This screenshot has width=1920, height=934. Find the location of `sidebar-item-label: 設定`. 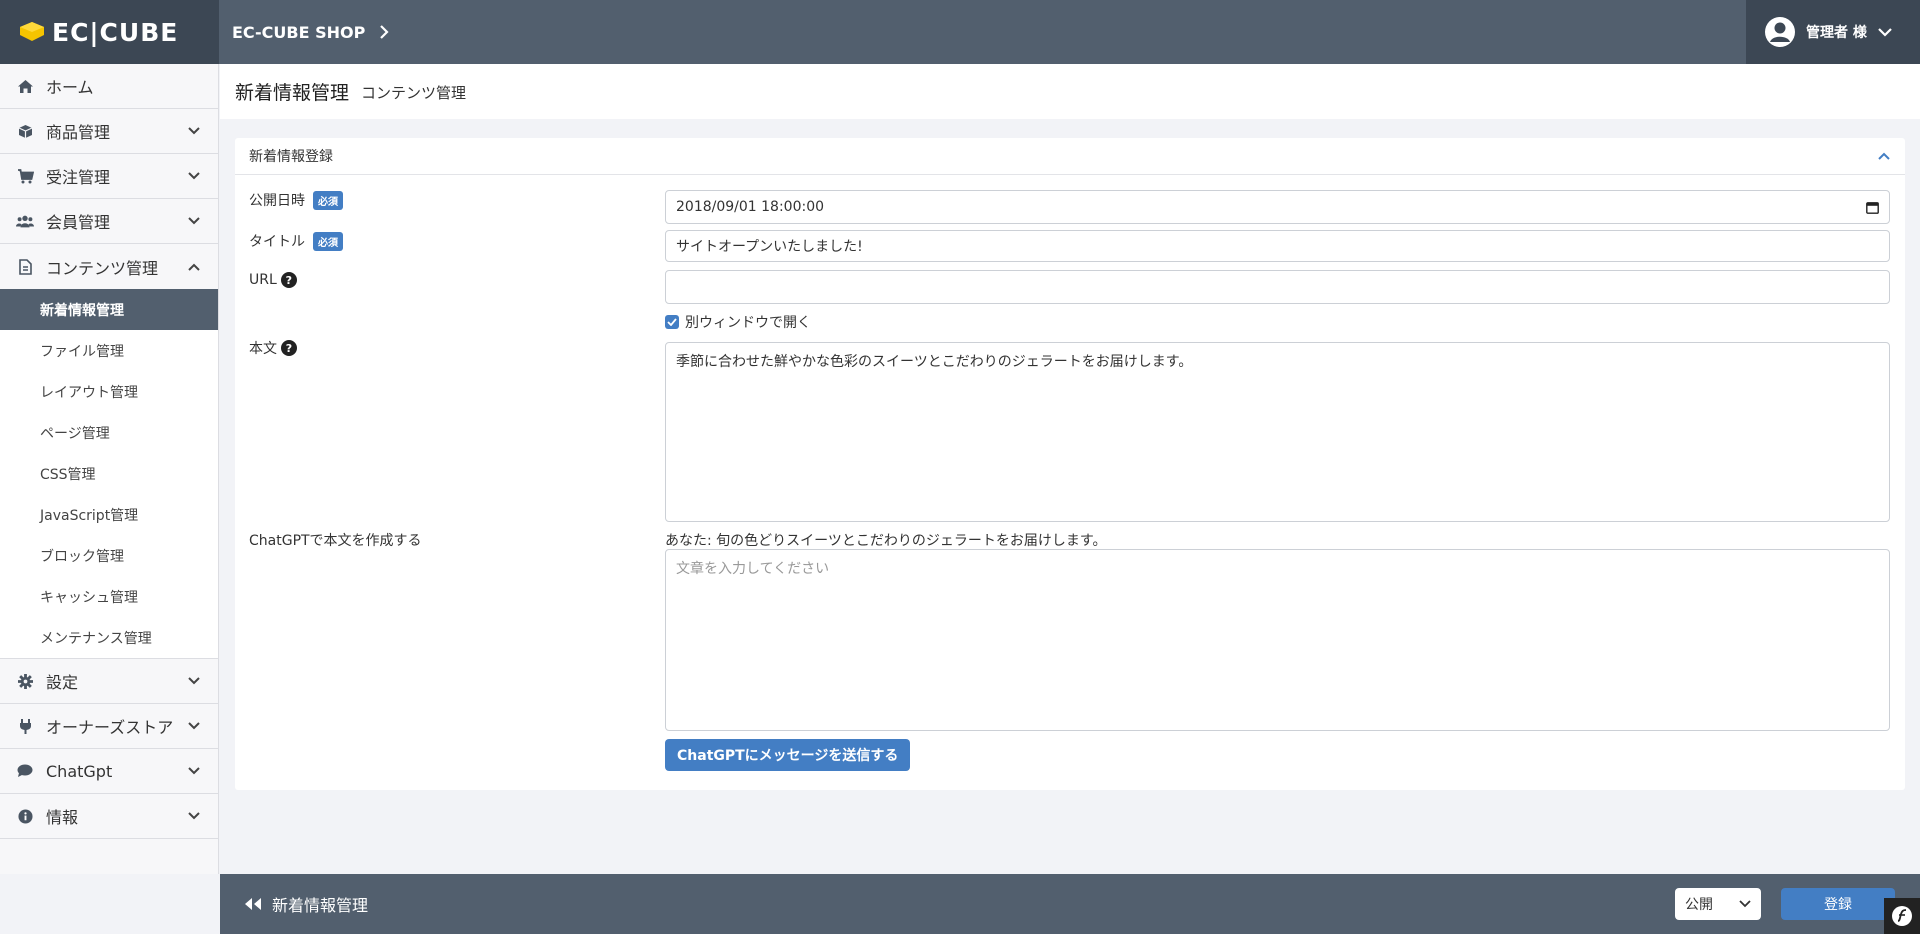

sidebar-item-label: 設定 is located at coordinates (62, 682).